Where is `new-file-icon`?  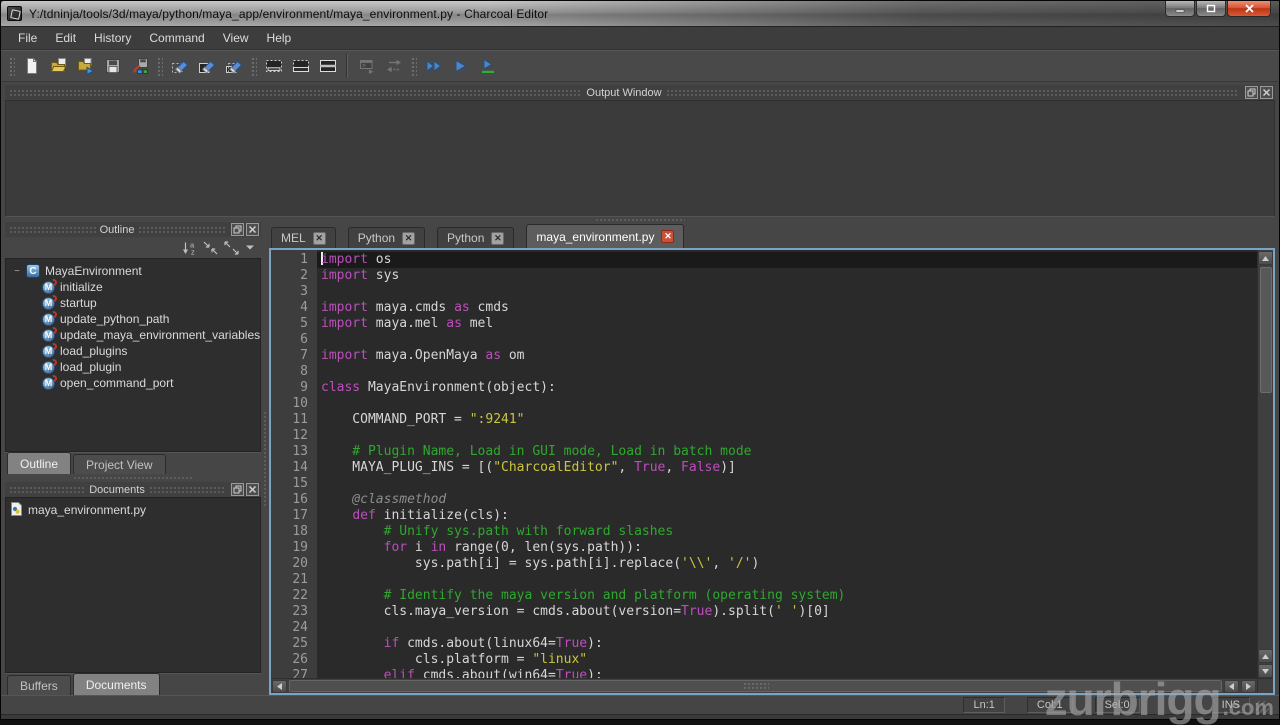 new-file-icon is located at coordinates (31, 66).